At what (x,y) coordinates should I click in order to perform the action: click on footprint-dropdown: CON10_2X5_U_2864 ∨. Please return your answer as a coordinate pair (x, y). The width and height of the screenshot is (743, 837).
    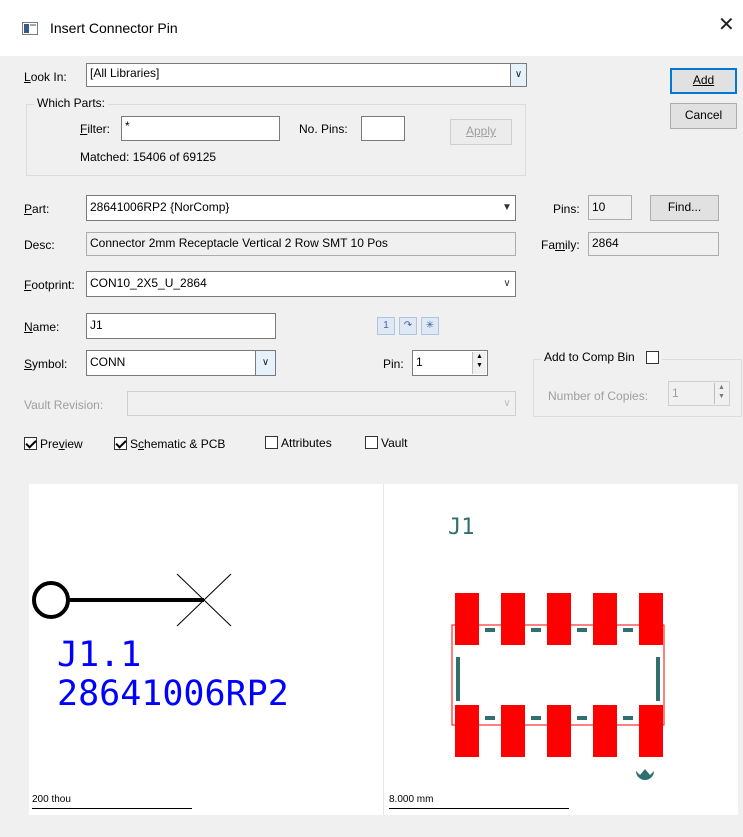
    Looking at the image, I should click on (301, 284).